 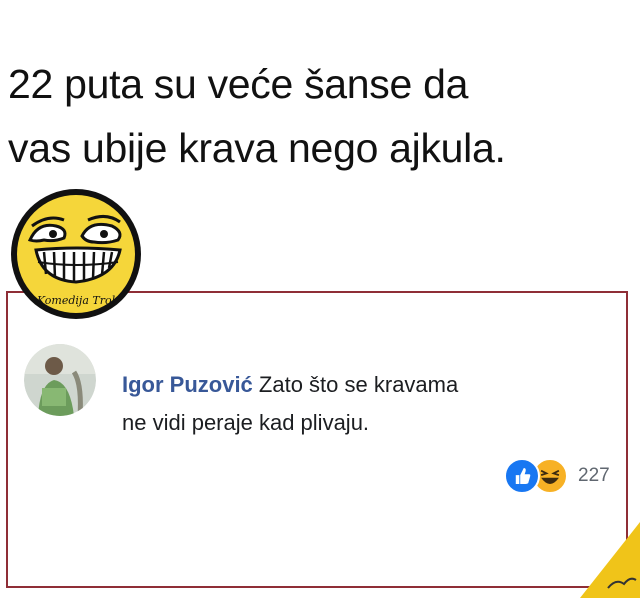 What do you see at coordinates (246, 422) in the screenshot?
I see `comment-text-line-2: ne vidi peraje kad plivaju.` at bounding box center [246, 422].